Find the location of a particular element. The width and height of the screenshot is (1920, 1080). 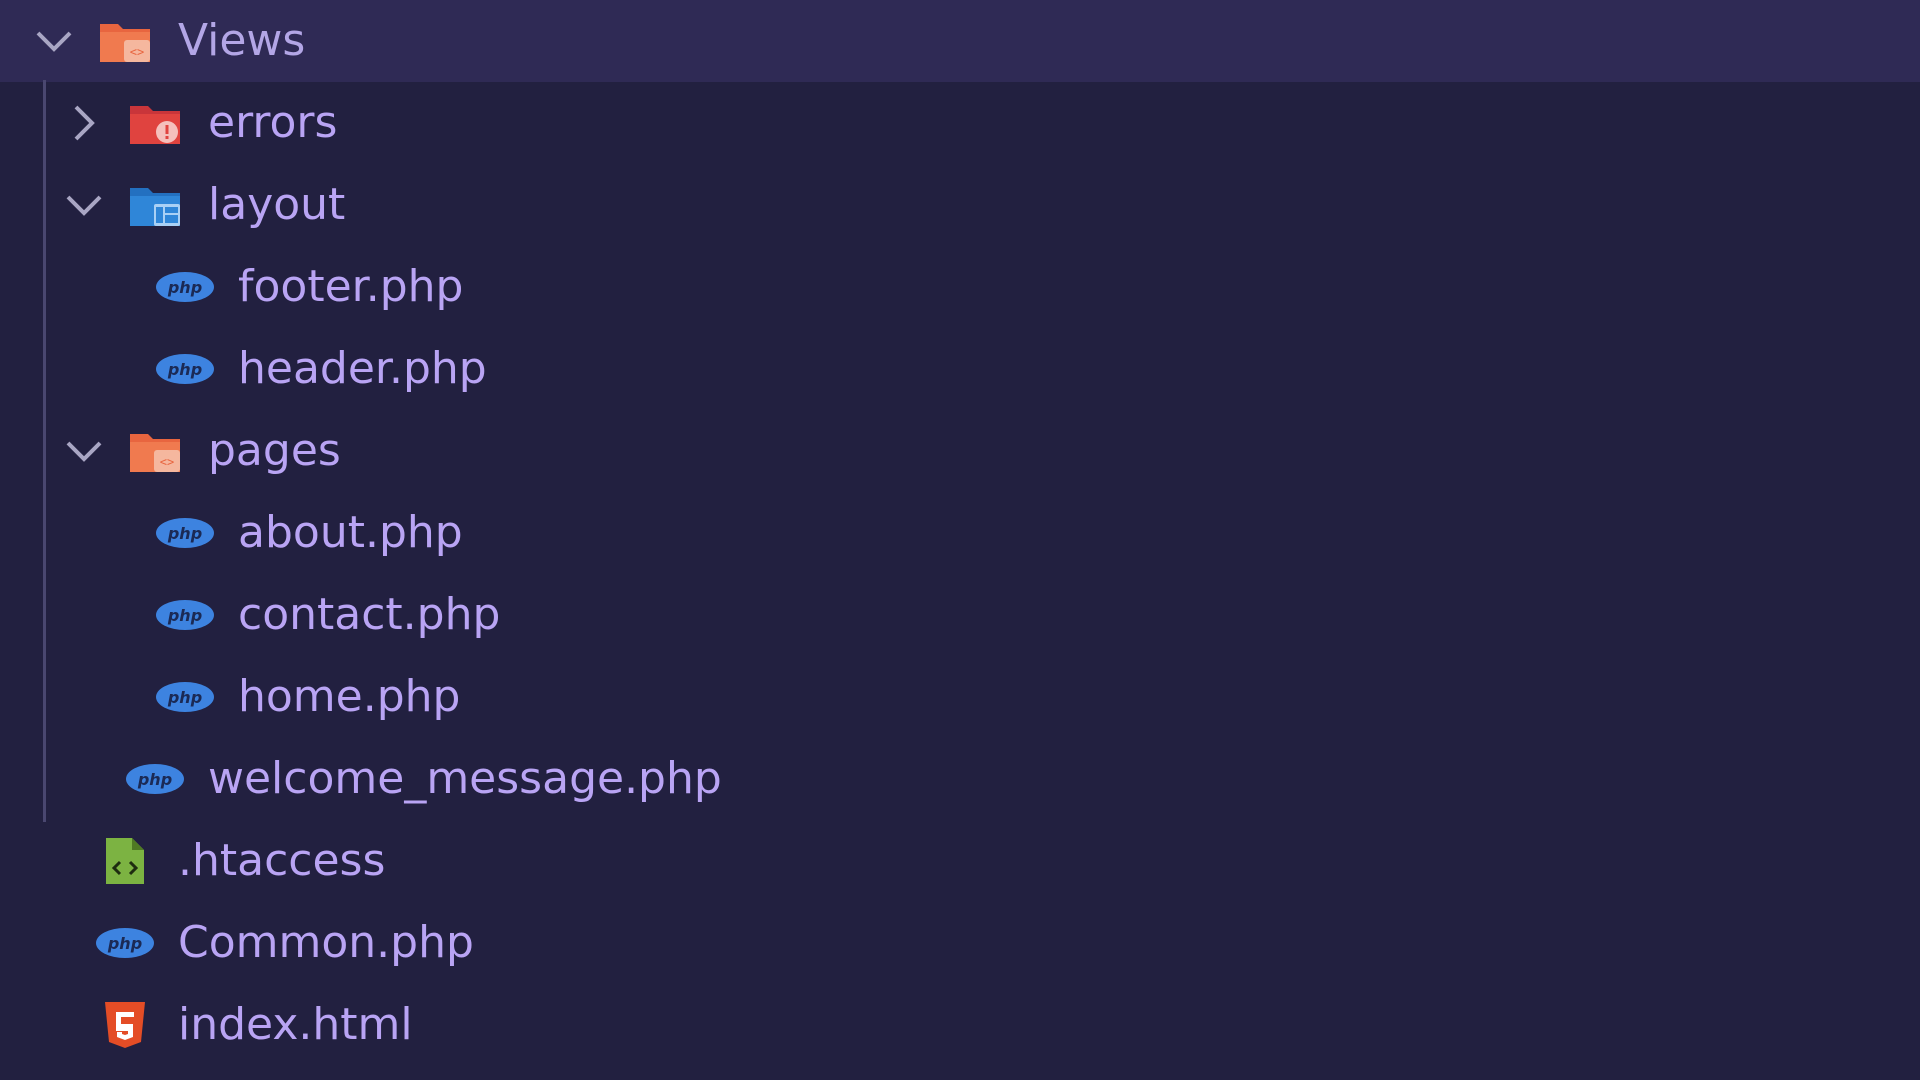

tree-item-label: Common.php is located at coordinates (326, 942).